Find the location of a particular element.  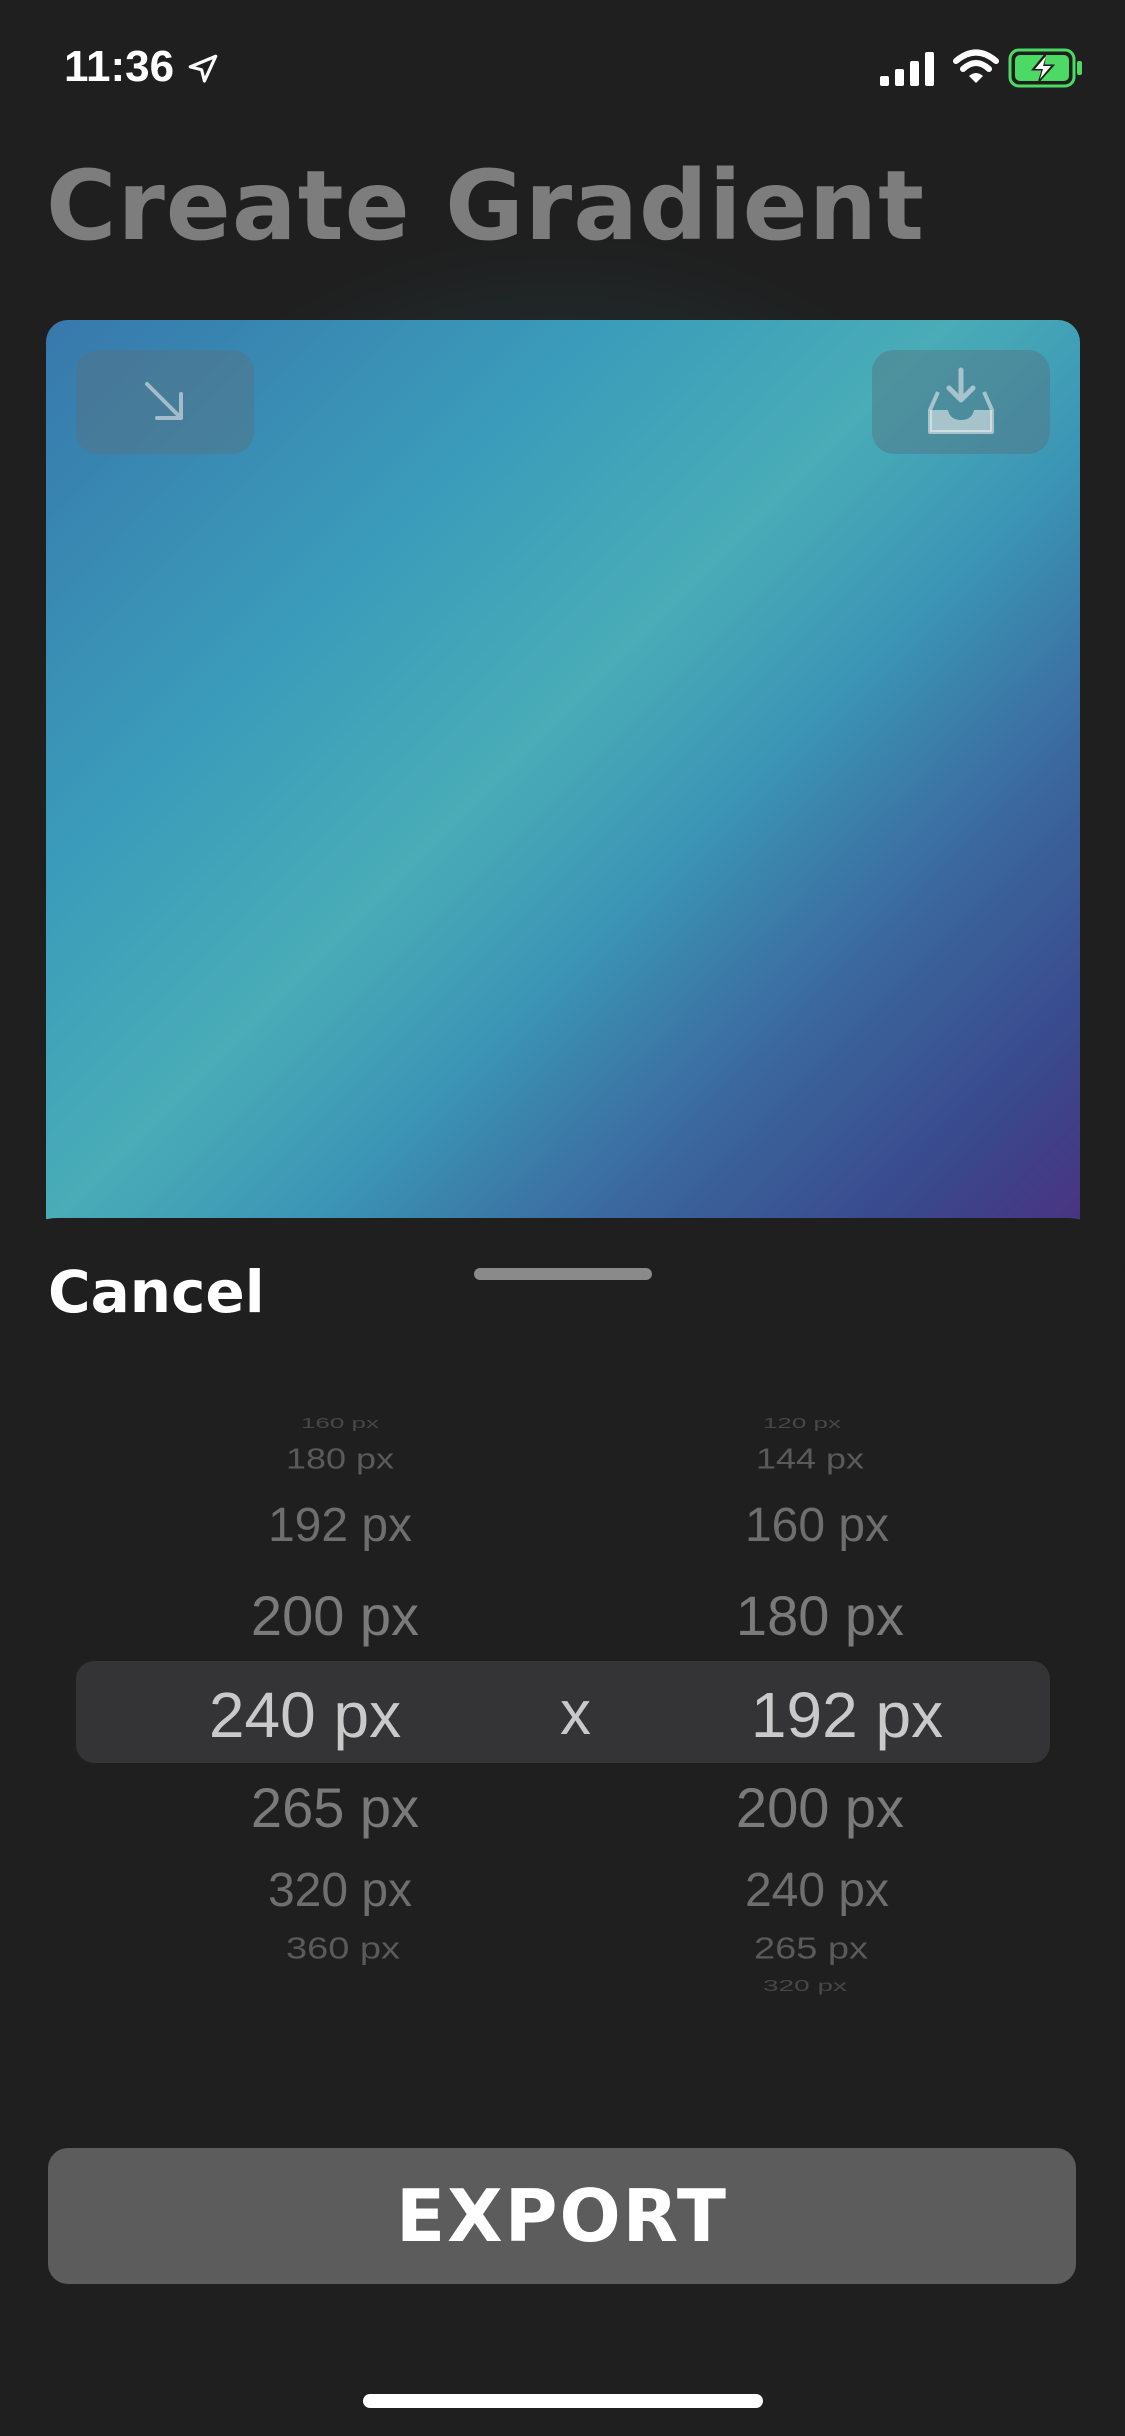

page-title: Create Gradient is located at coordinates (485, 206).